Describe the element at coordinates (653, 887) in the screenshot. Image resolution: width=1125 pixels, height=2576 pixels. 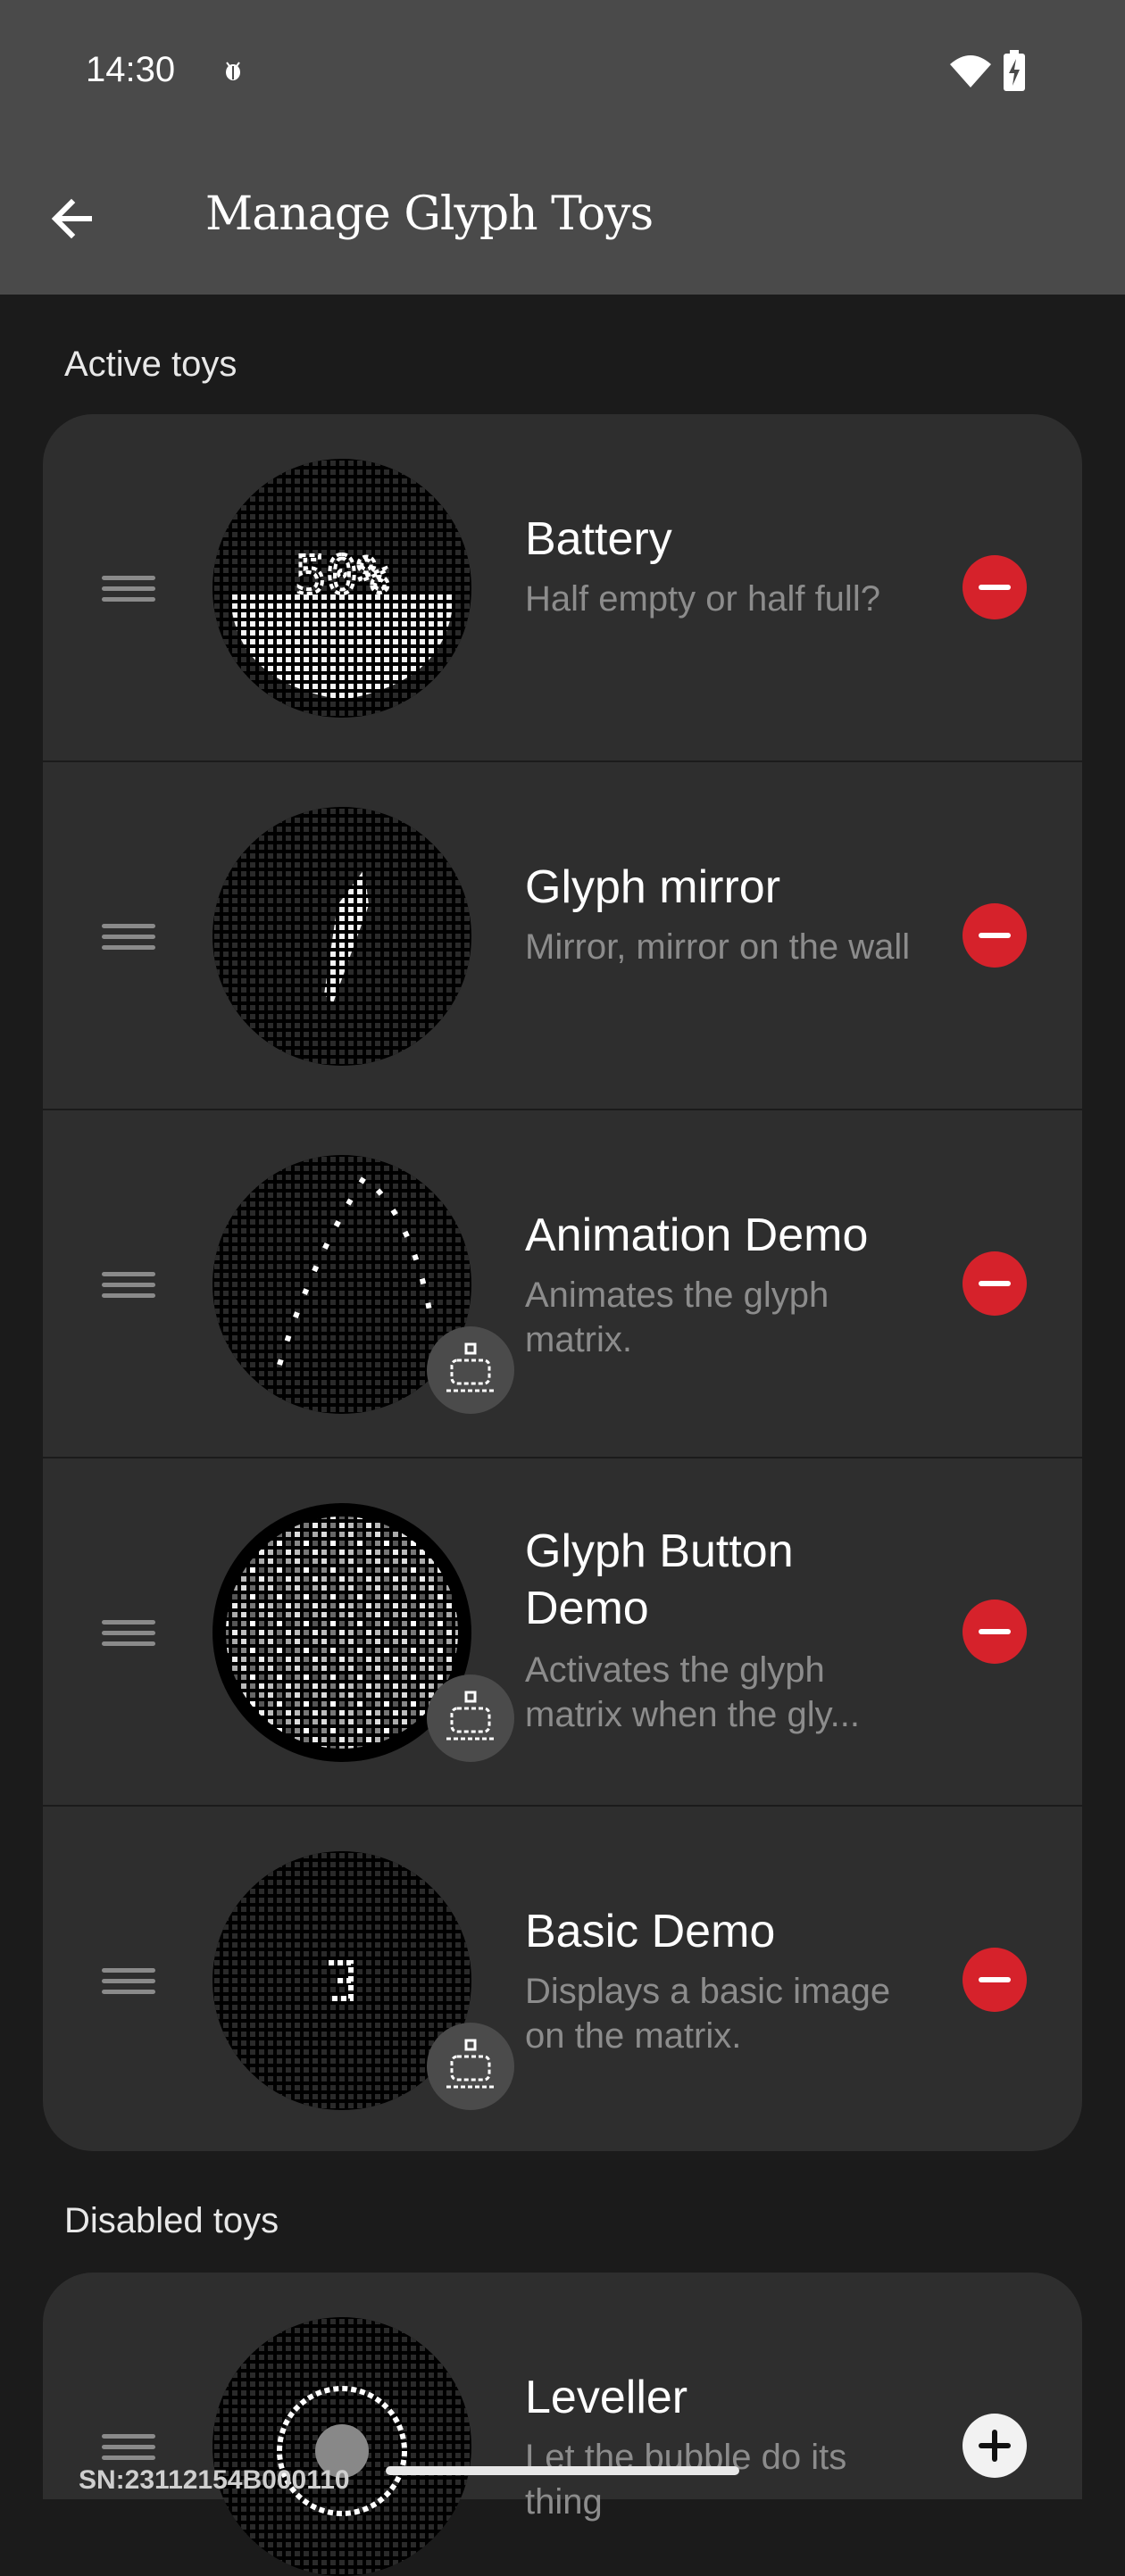
I see `toy-name: Glyph mirror` at that location.